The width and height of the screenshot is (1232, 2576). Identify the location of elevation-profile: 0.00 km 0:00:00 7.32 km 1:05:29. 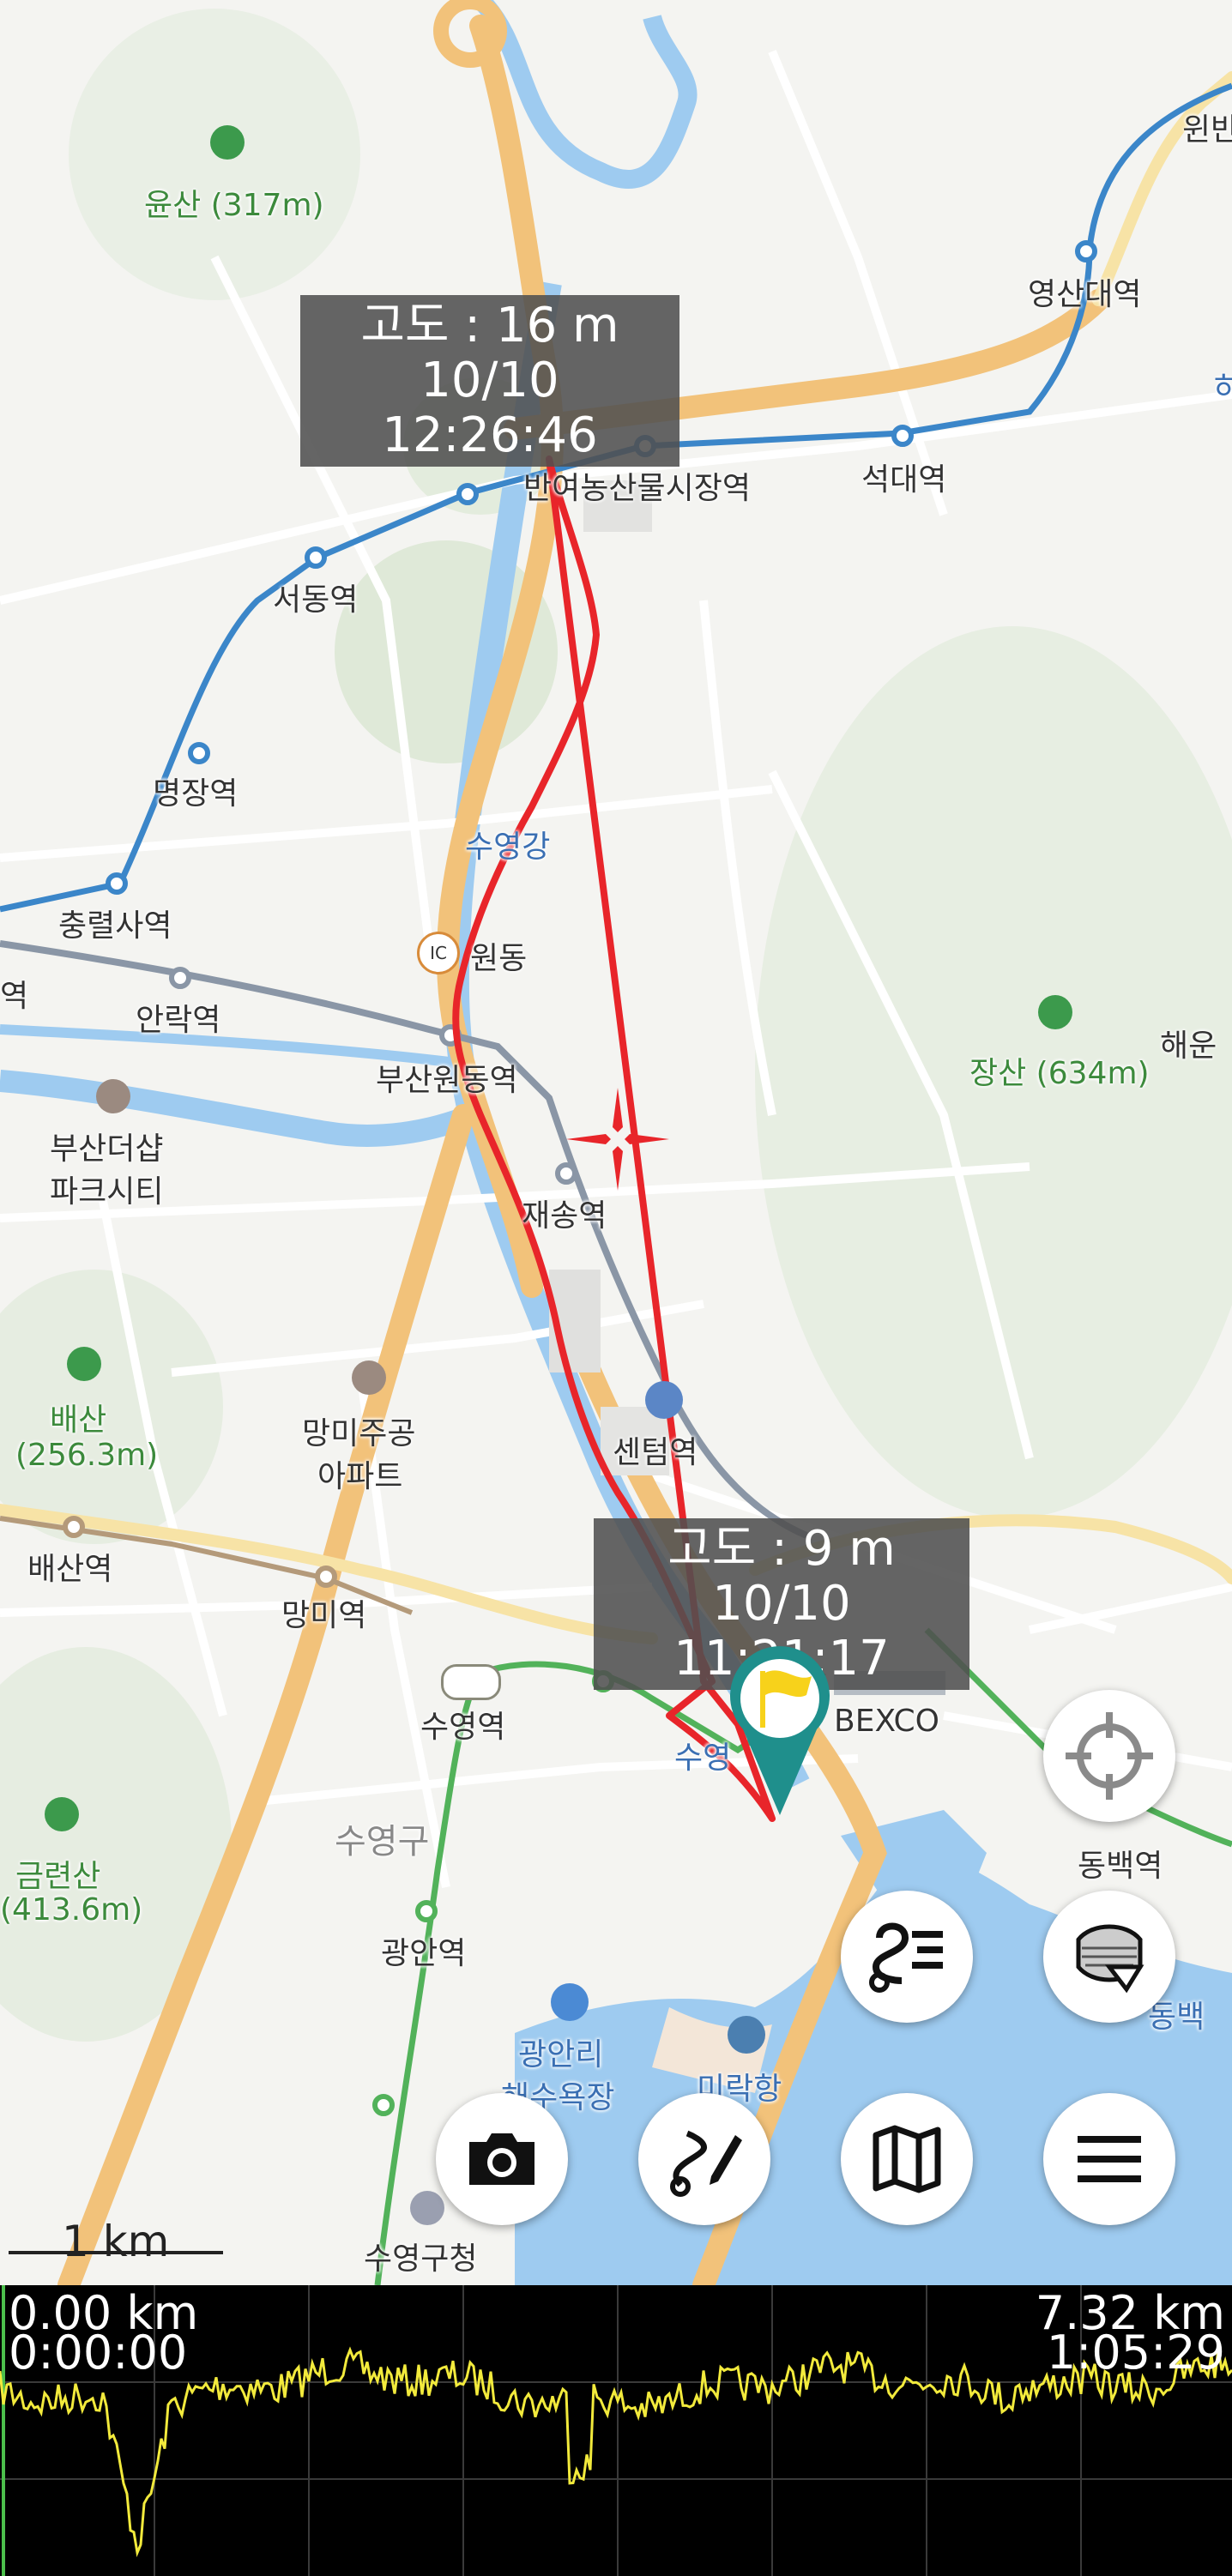
(616, 2430).